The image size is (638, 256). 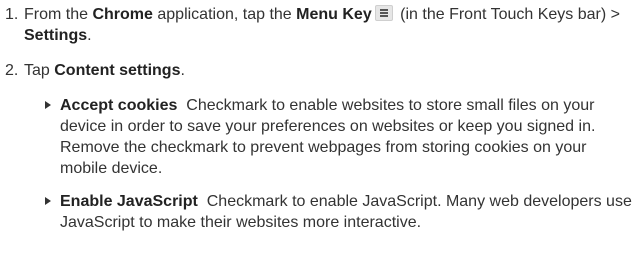 I want to click on step-2: 2. Tap Content settings., so click(x=319, y=70).